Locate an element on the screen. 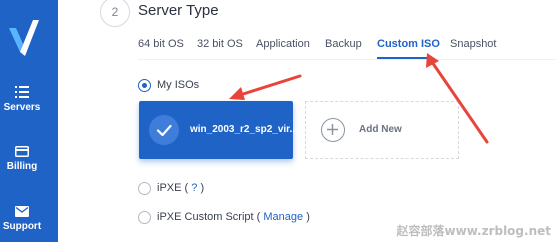  ipxe-suffix: ) is located at coordinates (202, 188).